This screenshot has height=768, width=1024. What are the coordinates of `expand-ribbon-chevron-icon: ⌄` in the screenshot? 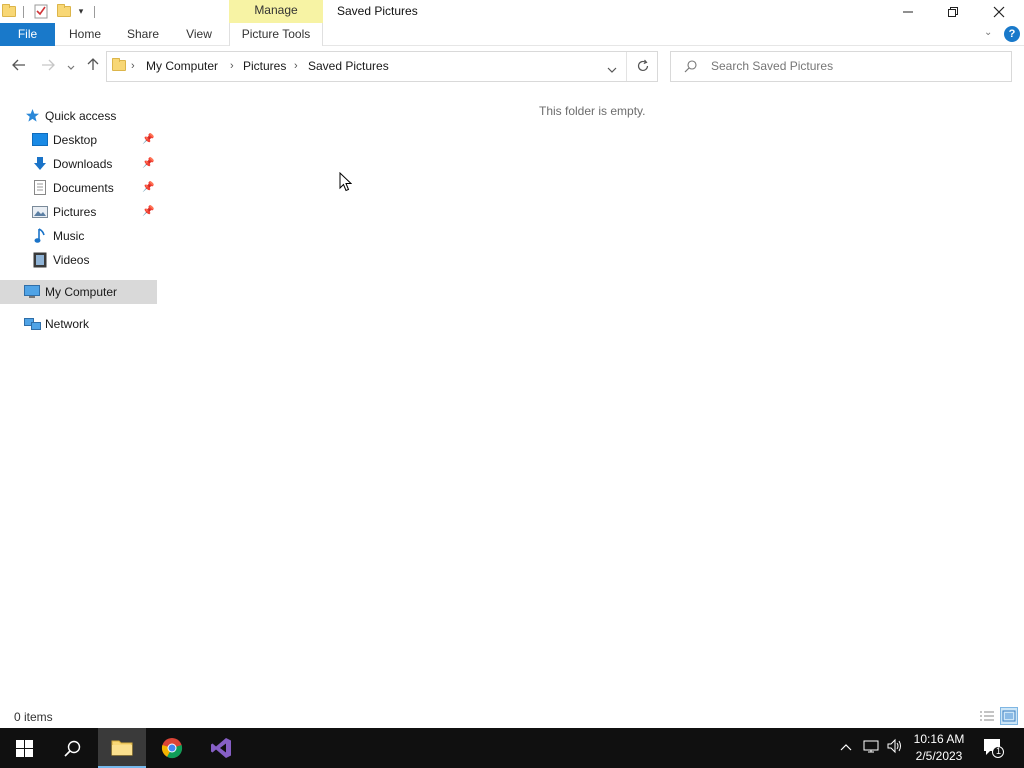 It's located at (988, 32).